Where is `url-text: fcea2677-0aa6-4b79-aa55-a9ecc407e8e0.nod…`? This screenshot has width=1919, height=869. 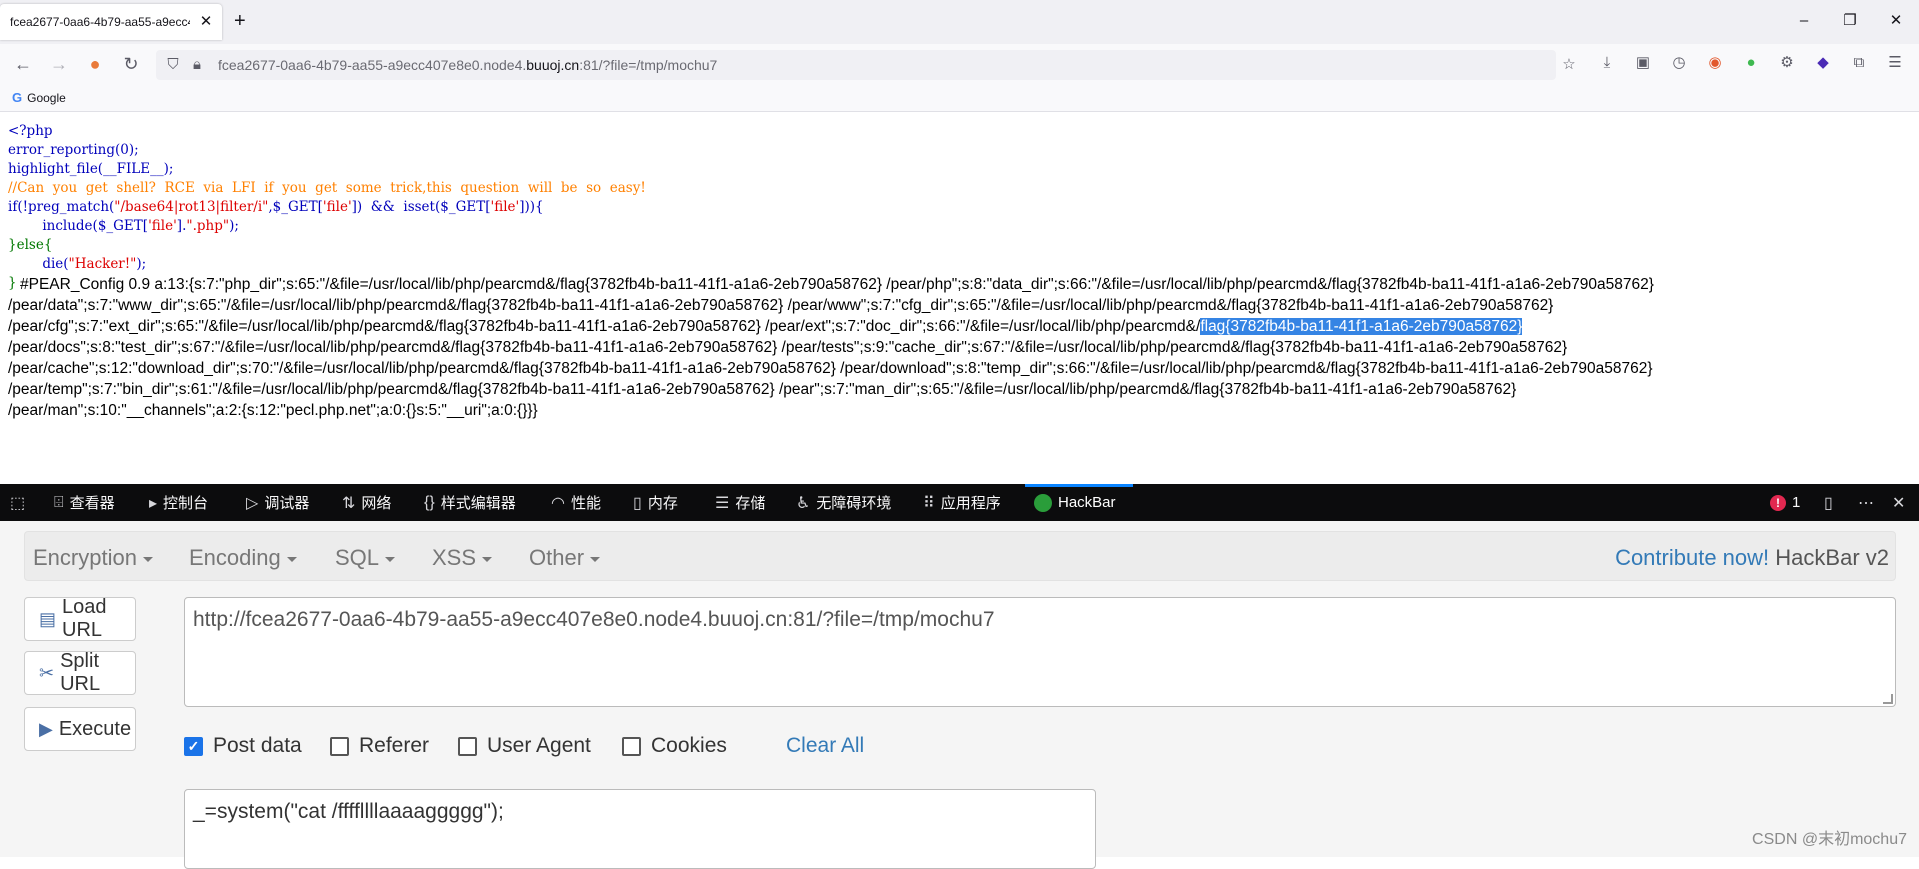 url-text: fcea2677-0aa6-4b79-aa55-a9ecc407e8e0.nod… is located at coordinates (467, 65).